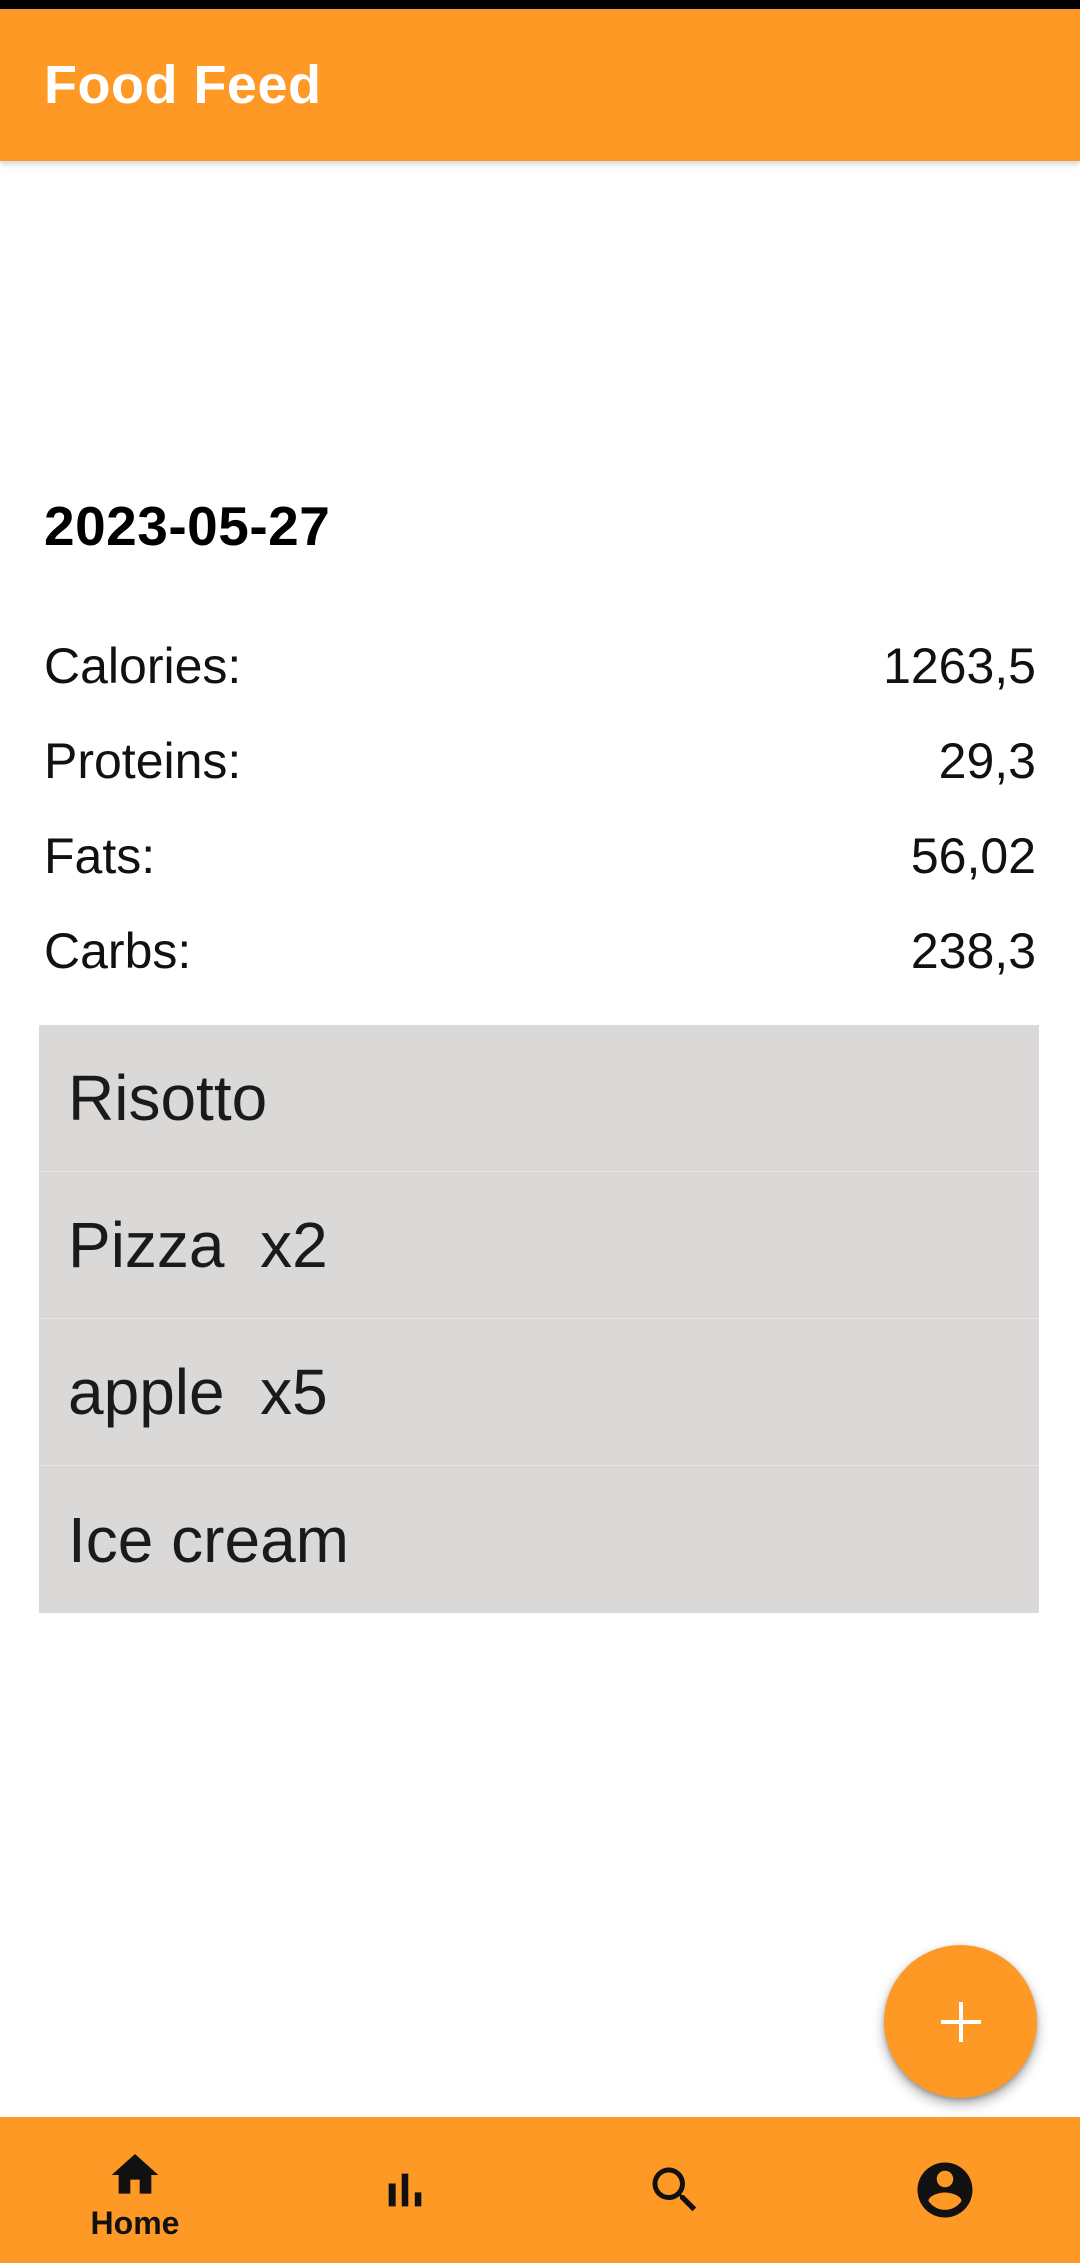 This screenshot has width=1080, height=2263. Describe the element at coordinates (959, 665) in the screenshot. I see `nutrient-value: 1263,5` at that location.